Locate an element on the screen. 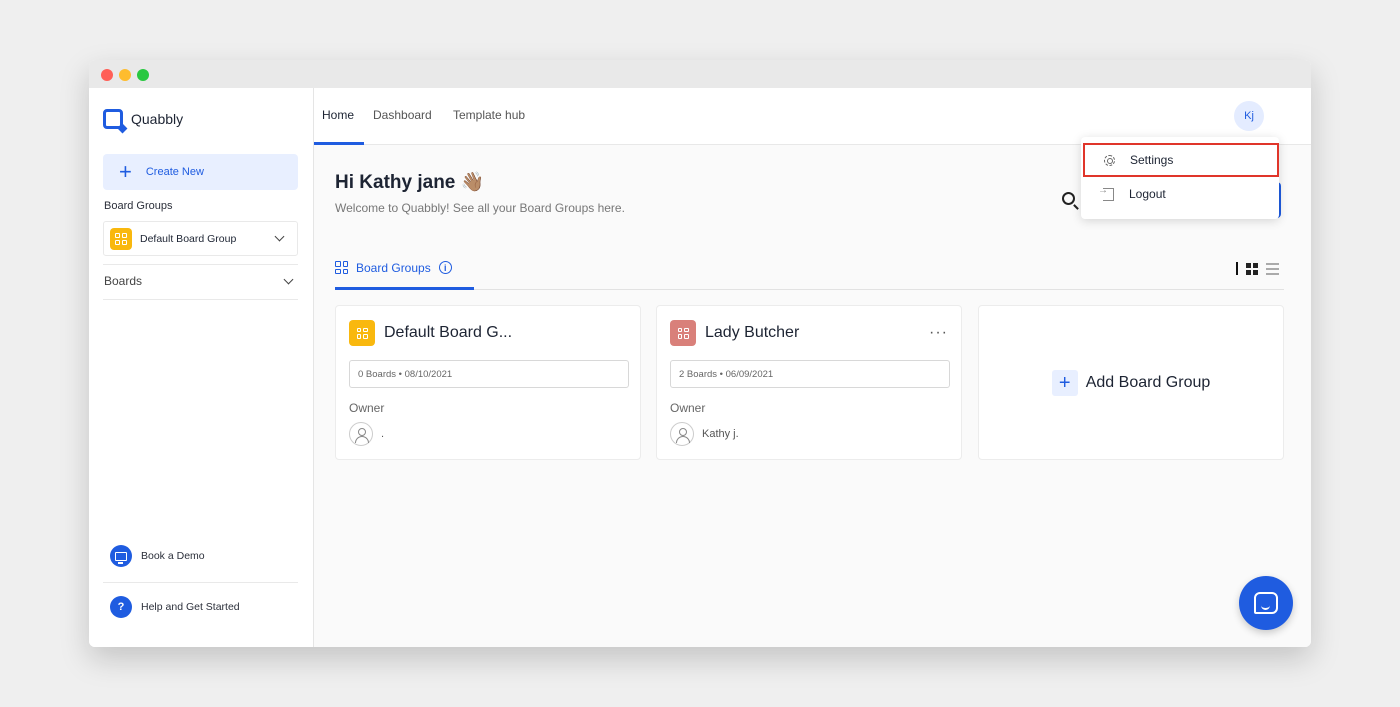 The width and height of the screenshot is (1400, 707). chat-launcher-button is located at coordinates (1266, 603).